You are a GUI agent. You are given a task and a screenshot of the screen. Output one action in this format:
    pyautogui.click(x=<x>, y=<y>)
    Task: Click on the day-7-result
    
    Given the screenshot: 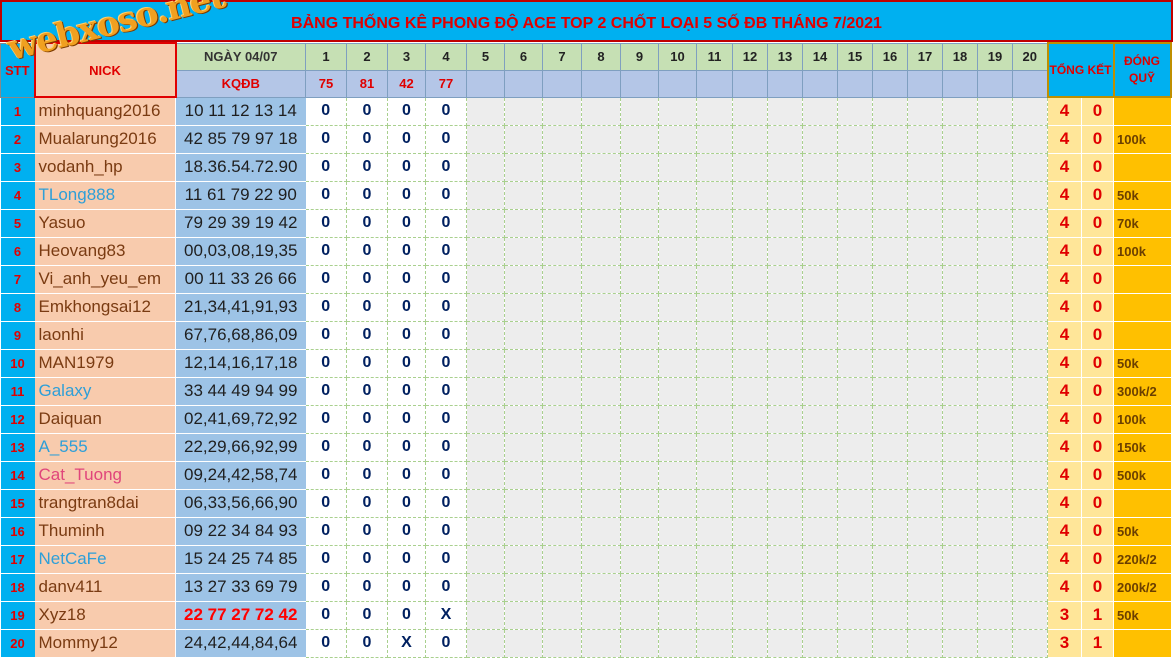 What is the action you would take?
    pyautogui.click(x=562, y=83)
    